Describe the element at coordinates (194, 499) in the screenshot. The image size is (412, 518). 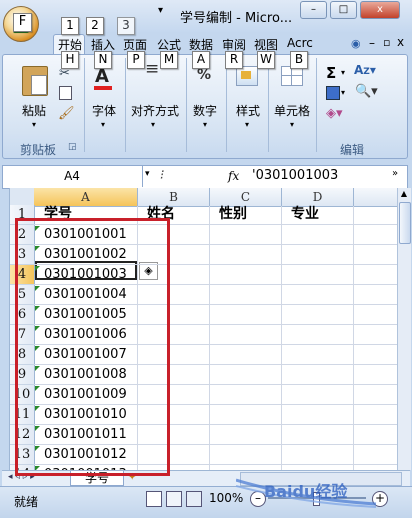
I see `page-break-view-icon` at that location.